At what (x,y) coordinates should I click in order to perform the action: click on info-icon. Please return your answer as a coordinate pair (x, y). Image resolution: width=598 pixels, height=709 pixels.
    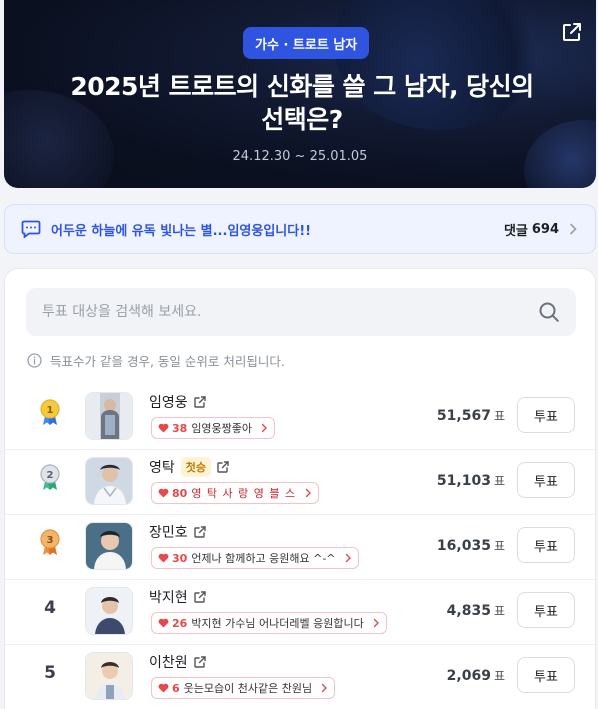
    Looking at the image, I should click on (34, 360).